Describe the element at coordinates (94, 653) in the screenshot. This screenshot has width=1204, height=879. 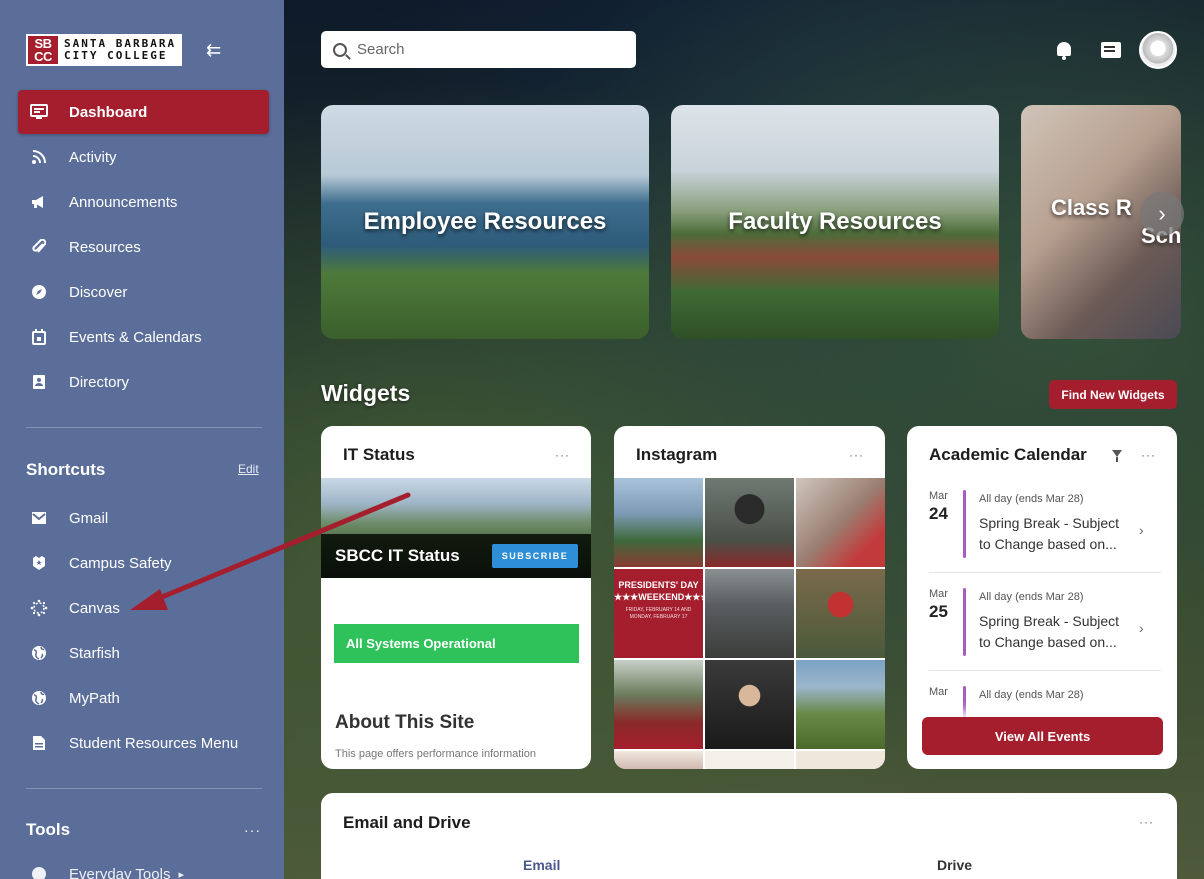
I see `shortcut-label: Starfish` at that location.